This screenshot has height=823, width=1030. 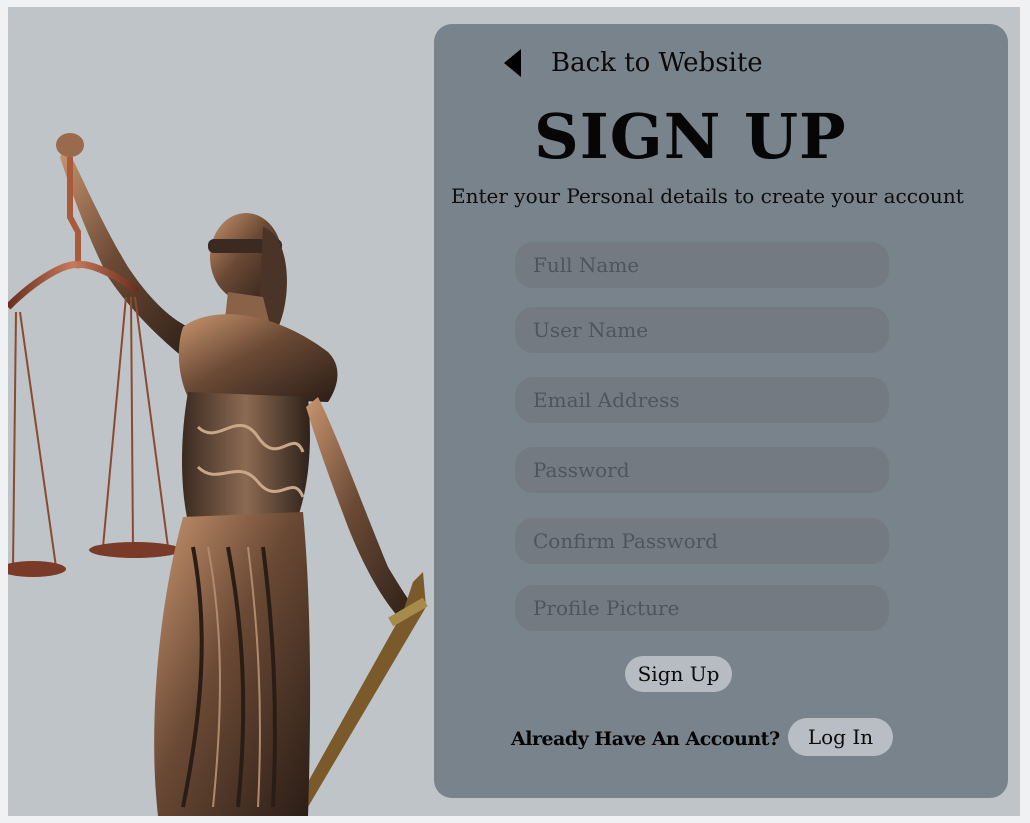 What do you see at coordinates (512, 63) in the screenshot?
I see `triangle-left-icon` at bounding box center [512, 63].